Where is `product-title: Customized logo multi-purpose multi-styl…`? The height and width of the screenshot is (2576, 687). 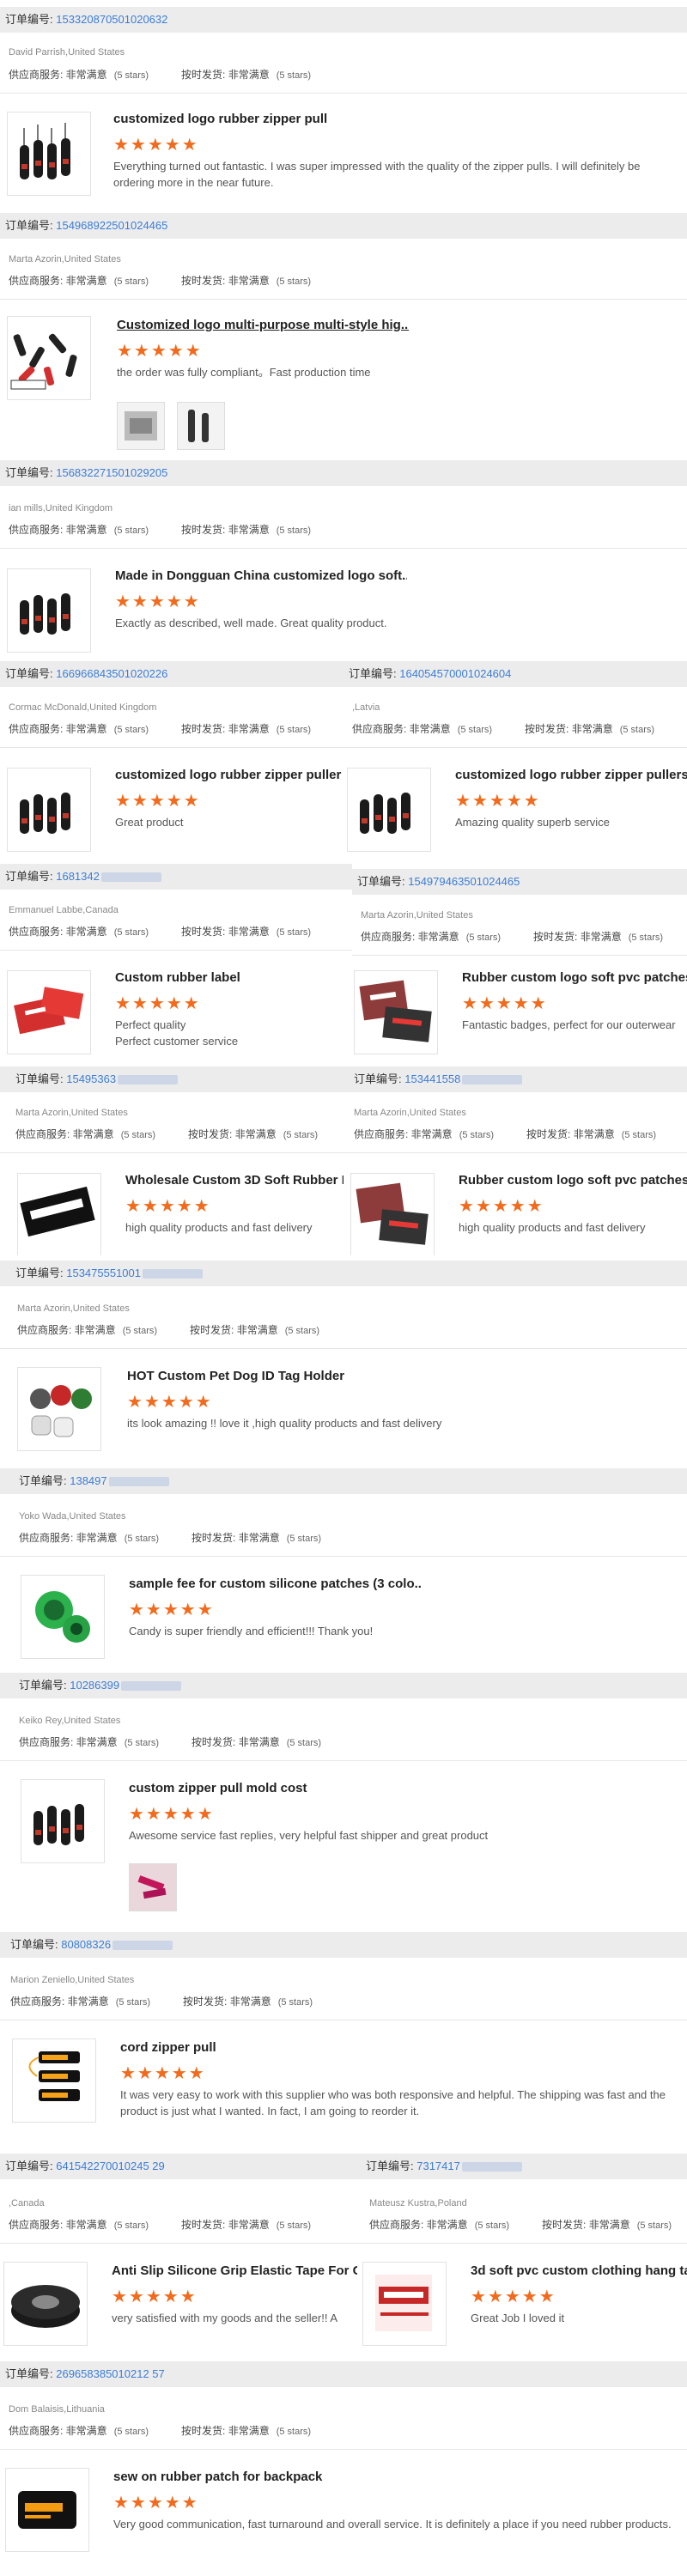 product-title: Customized logo multi-purpose multi-styl… is located at coordinates (263, 325).